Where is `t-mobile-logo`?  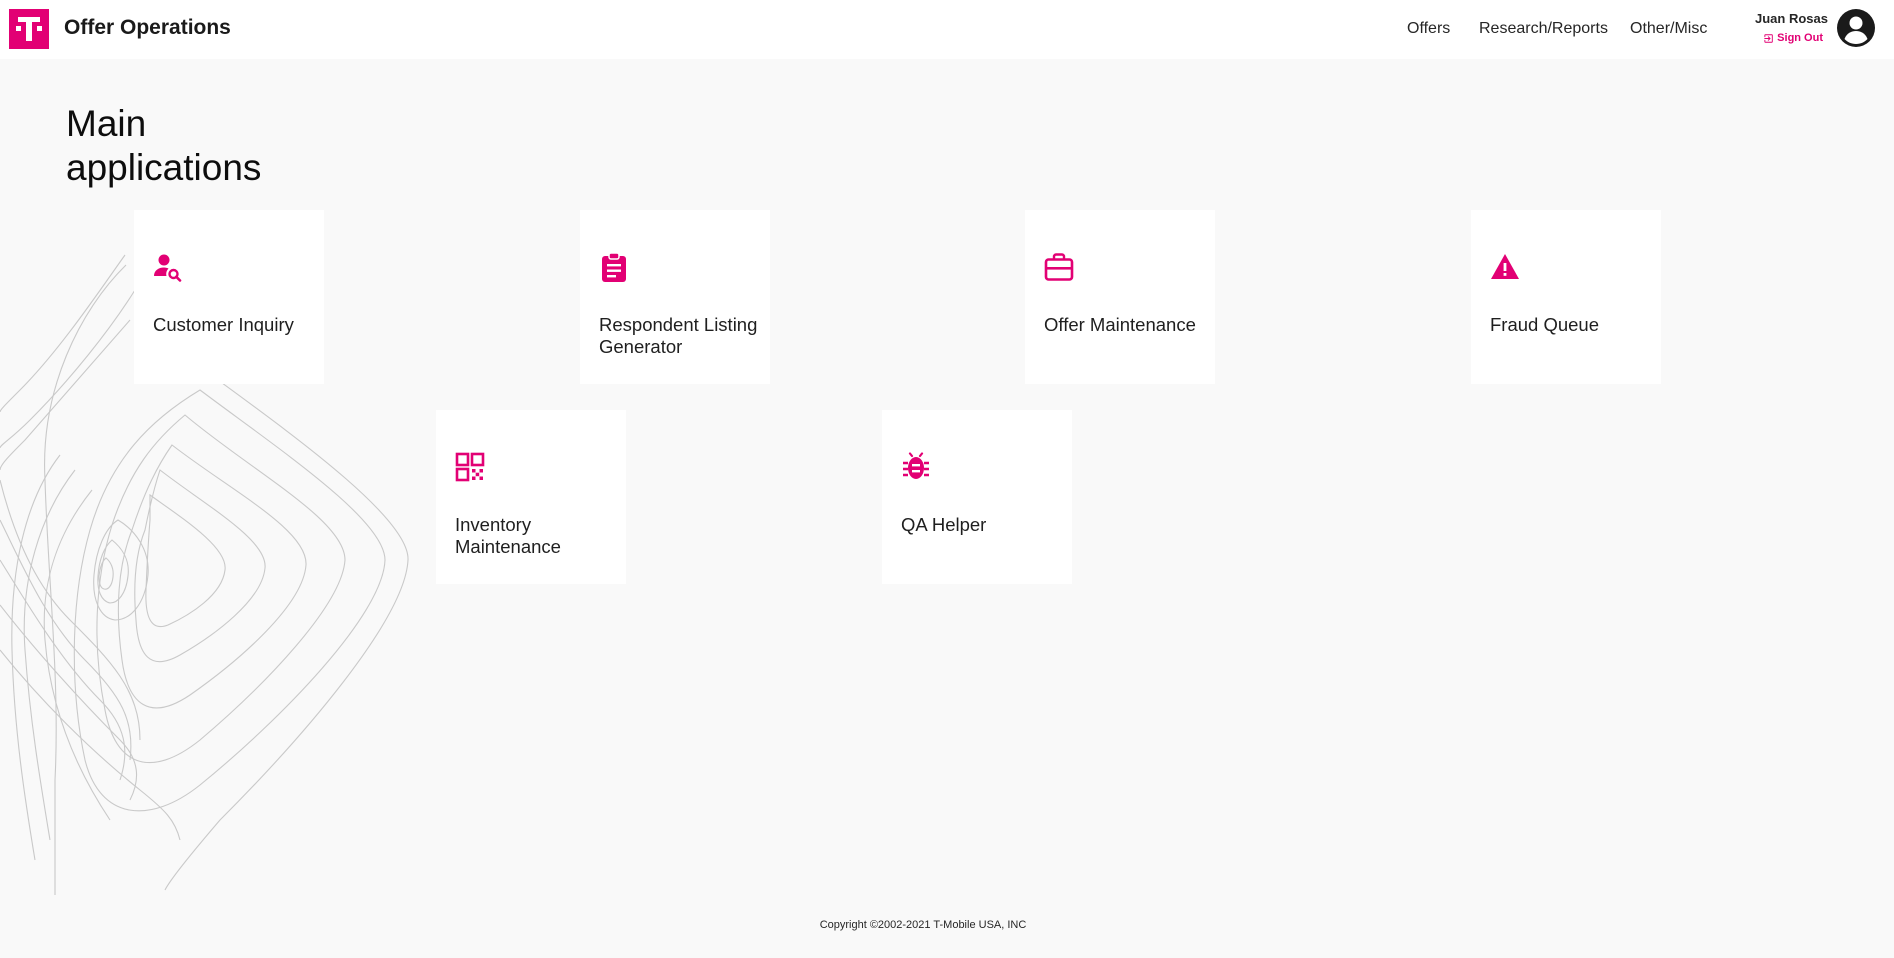 t-mobile-logo is located at coordinates (29, 29).